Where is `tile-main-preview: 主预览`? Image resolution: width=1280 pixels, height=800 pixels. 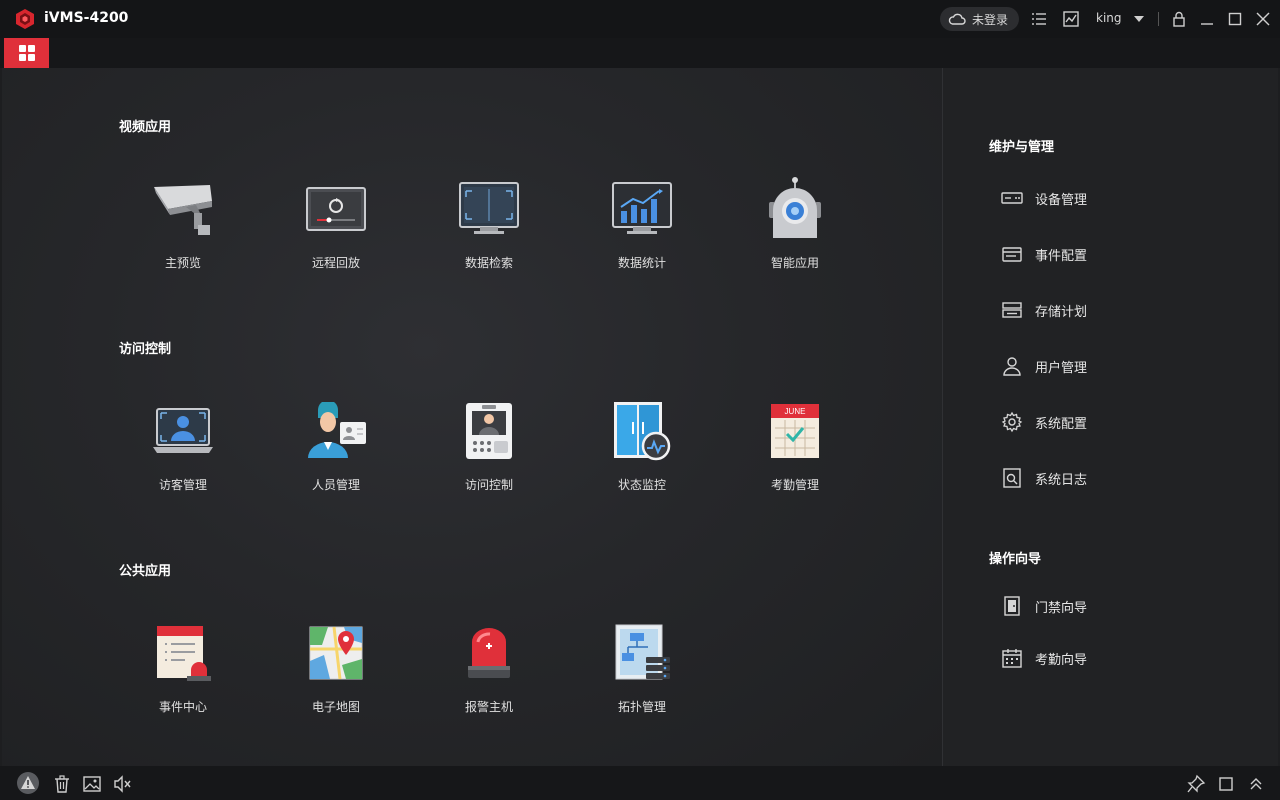 tile-main-preview: 主预览 is located at coordinates (183, 231).